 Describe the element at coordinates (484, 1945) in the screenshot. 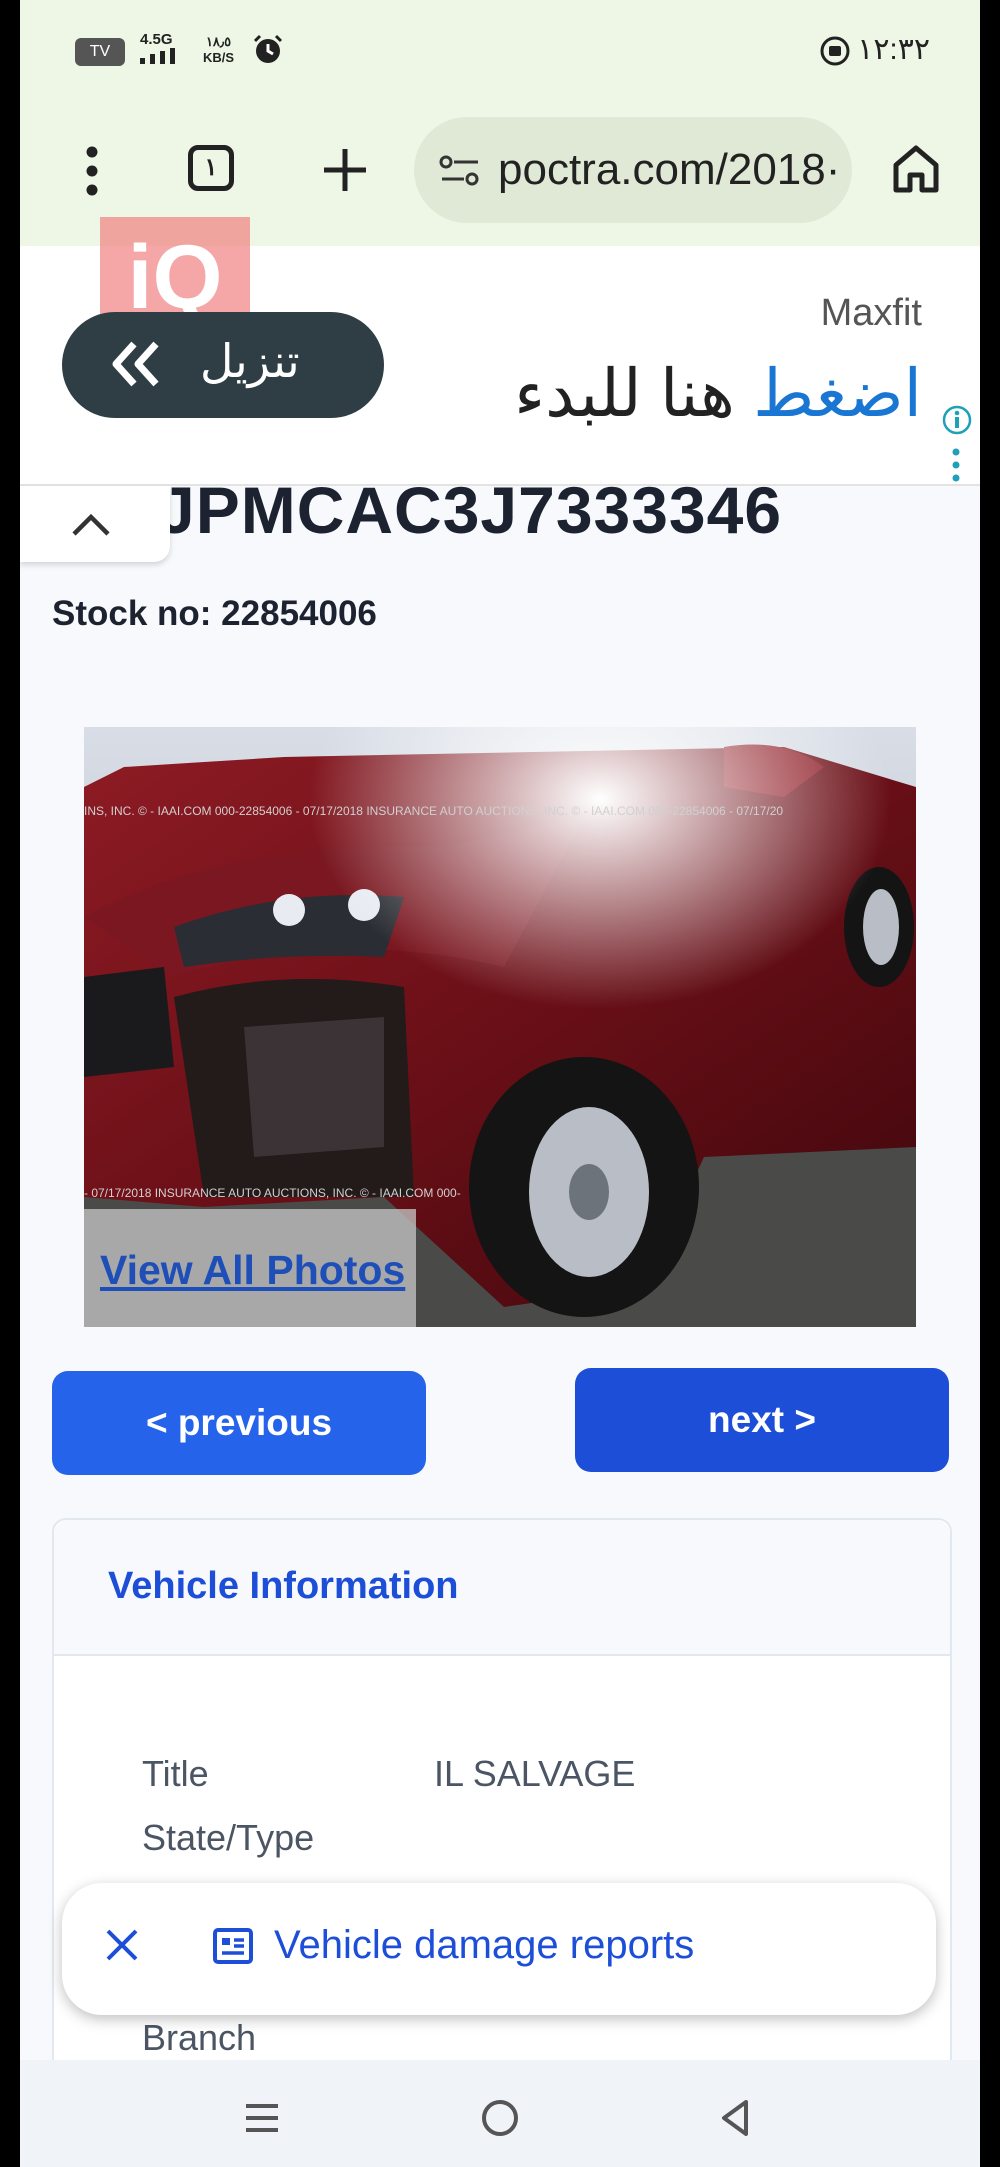

I see `damage-reports-label: Vehicle damage reports` at that location.